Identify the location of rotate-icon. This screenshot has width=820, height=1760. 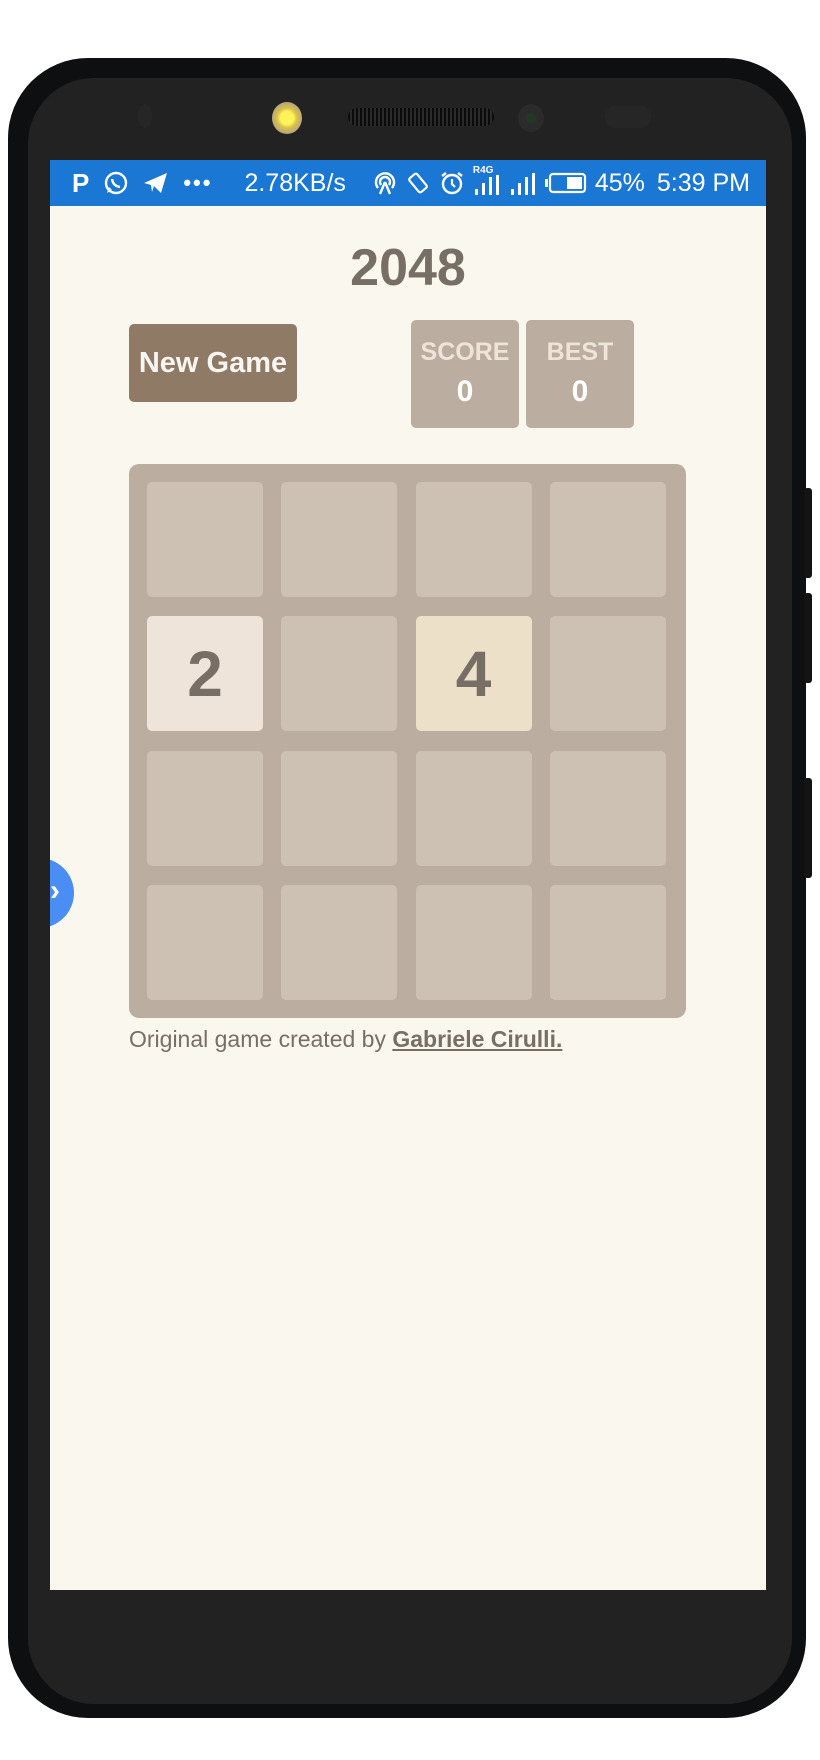
(418, 183).